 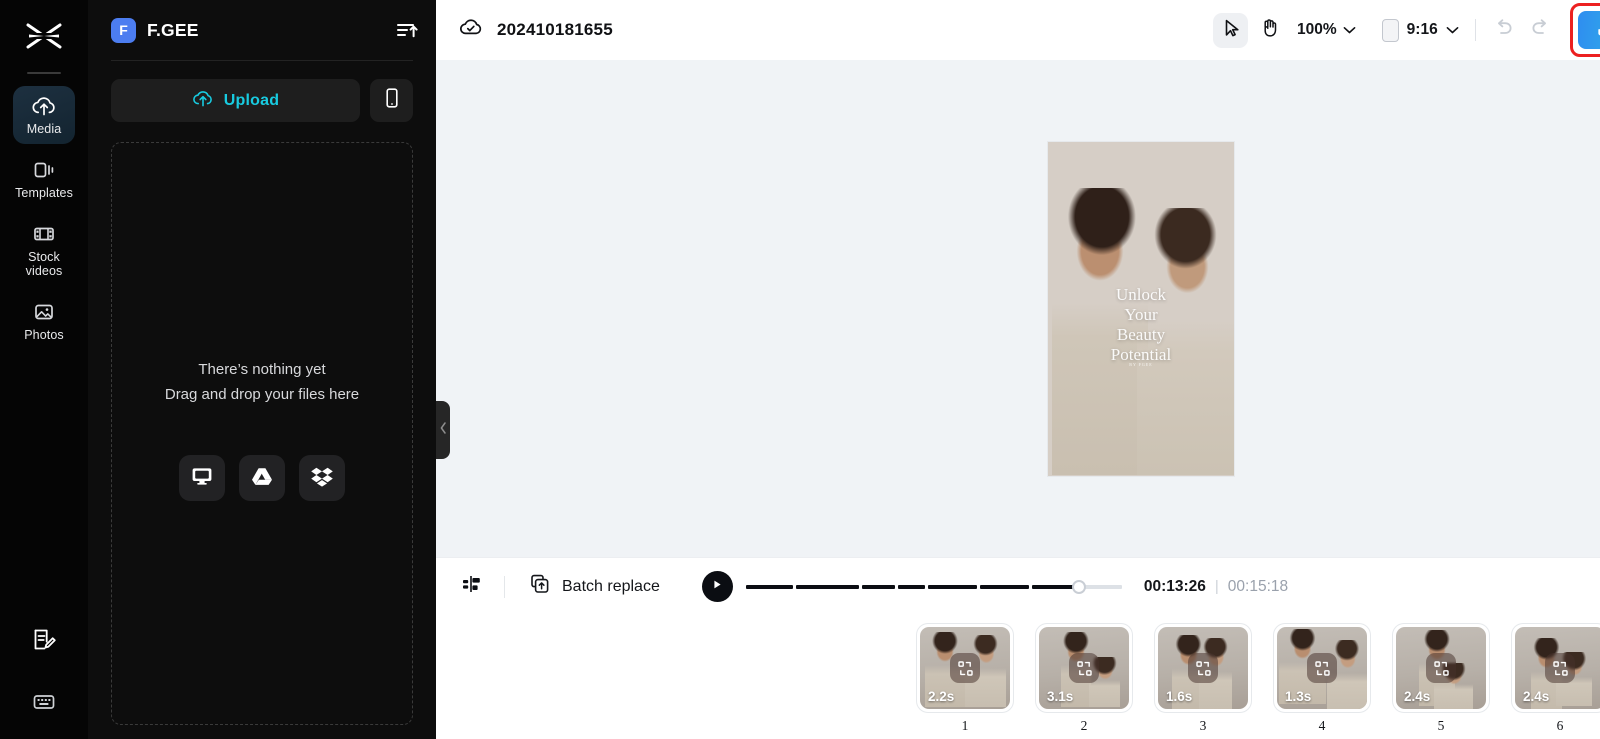 What do you see at coordinates (1522, 30) in the screenshot?
I see `history-controls` at bounding box center [1522, 30].